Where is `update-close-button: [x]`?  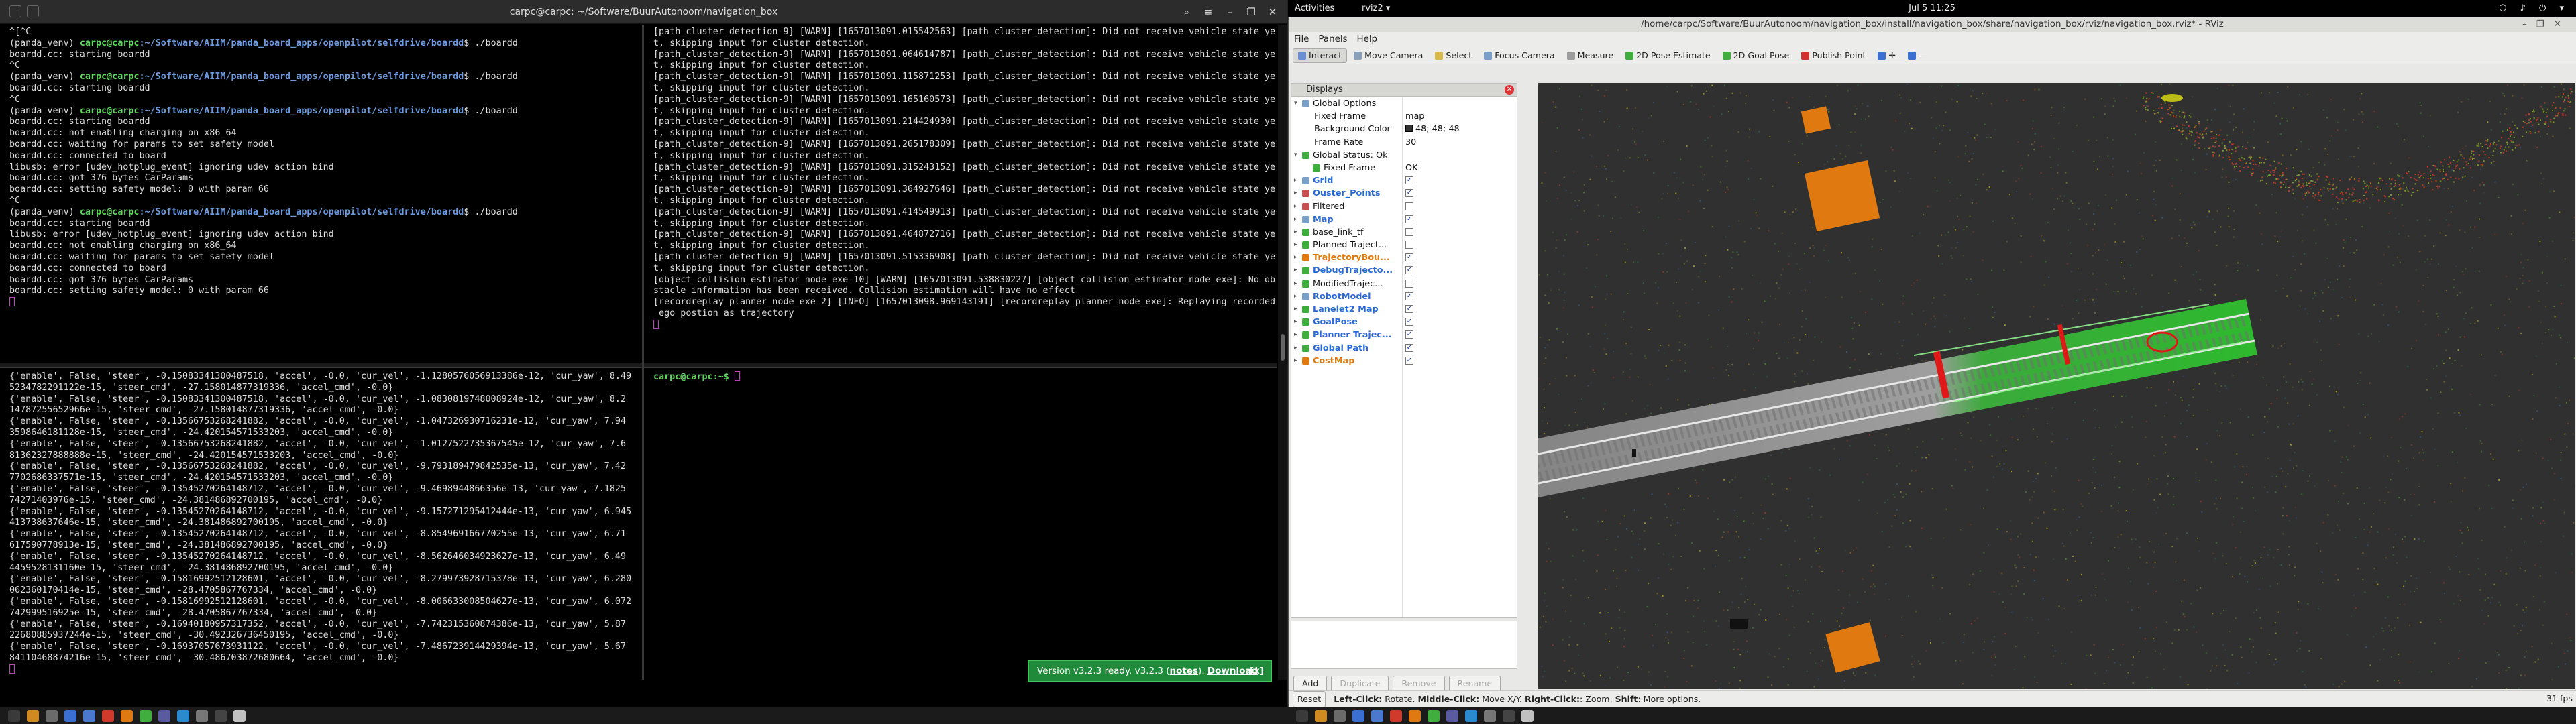
update-close-button: [x] is located at coordinates (1257, 671).